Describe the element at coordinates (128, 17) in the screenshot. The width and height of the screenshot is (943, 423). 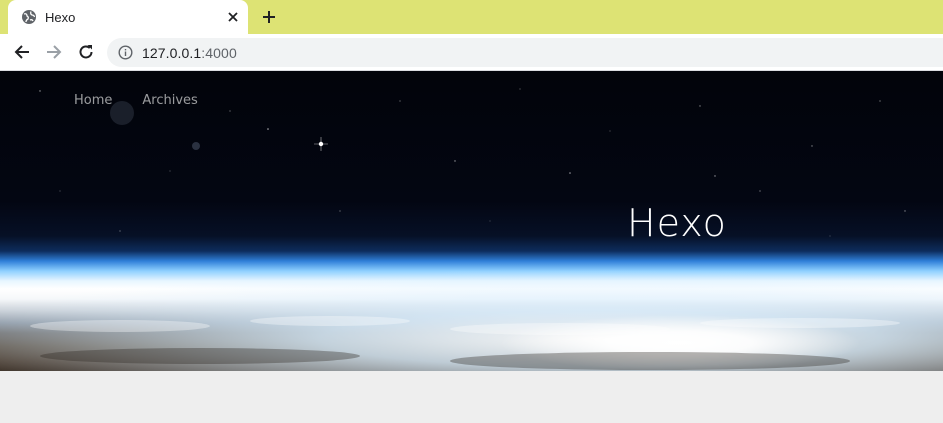
I see `browser-tab: Hexo` at that location.